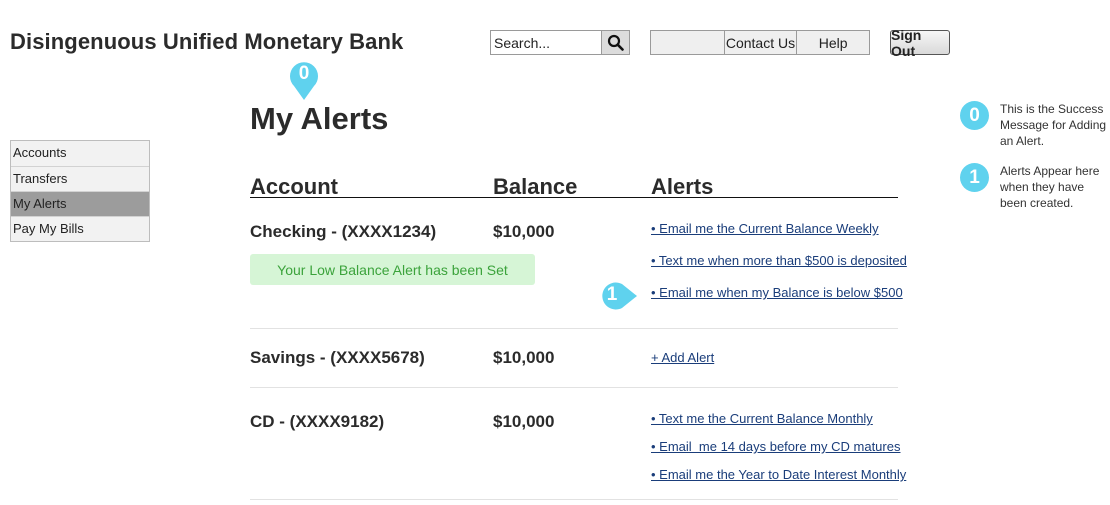 This screenshot has height=505, width=1110. I want to click on bank-name: Disingenuous Unified Monetary Bank, so click(207, 41).